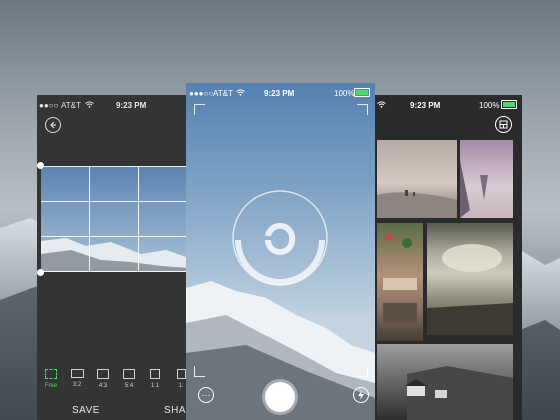 The height and width of the screenshot is (420, 560). I want to click on signal-dots: ●●○○, so click(49, 105).